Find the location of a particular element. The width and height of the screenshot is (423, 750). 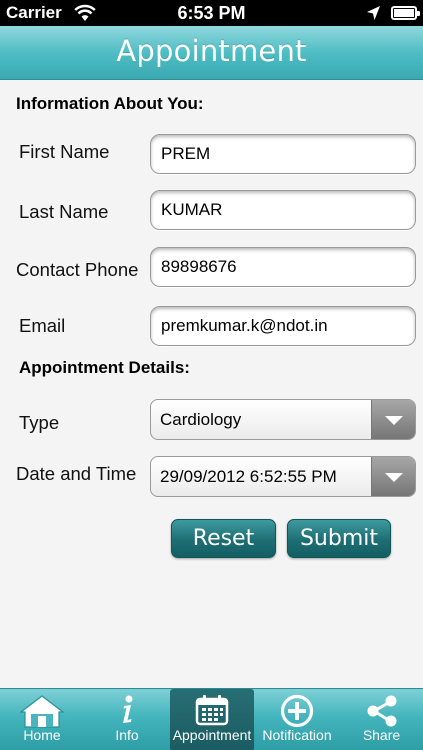

date-time-label: Date and Time is located at coordinates (76, 473).